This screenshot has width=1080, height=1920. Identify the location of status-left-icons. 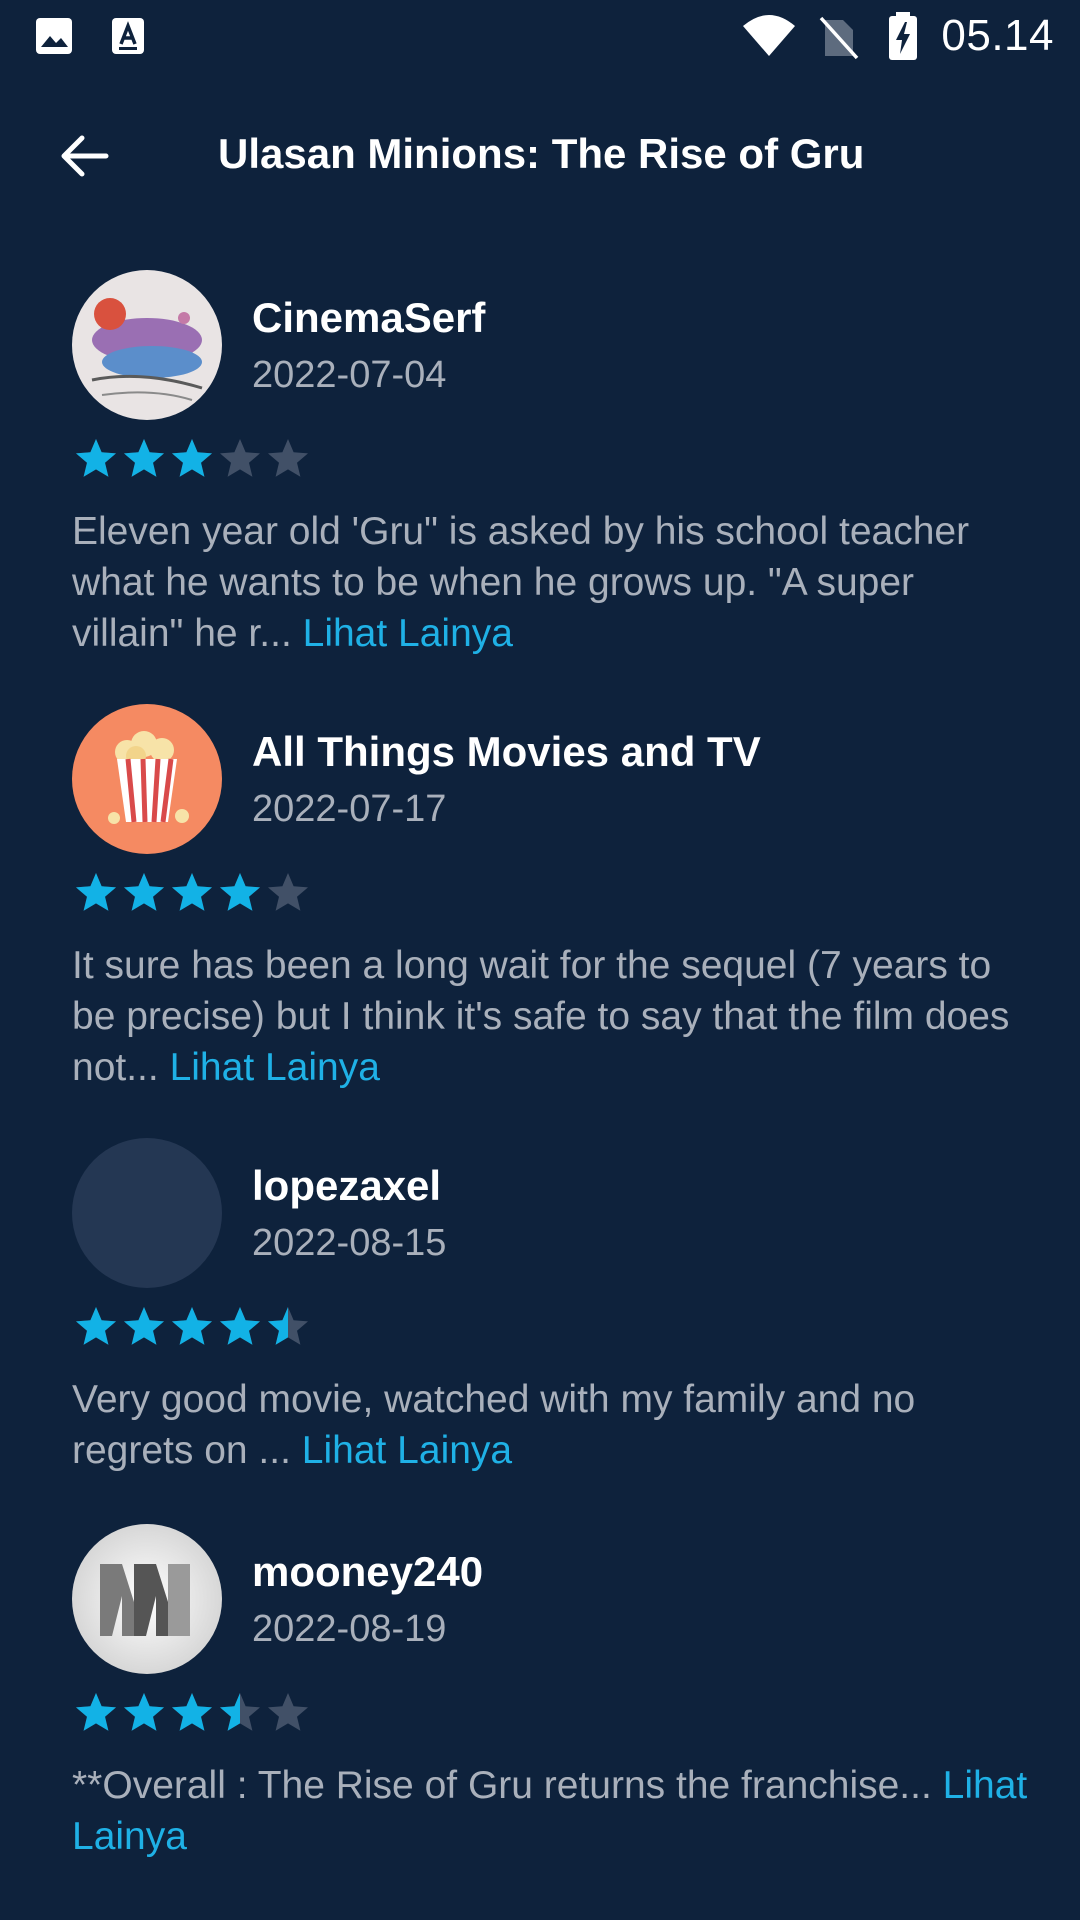
(90, 36).